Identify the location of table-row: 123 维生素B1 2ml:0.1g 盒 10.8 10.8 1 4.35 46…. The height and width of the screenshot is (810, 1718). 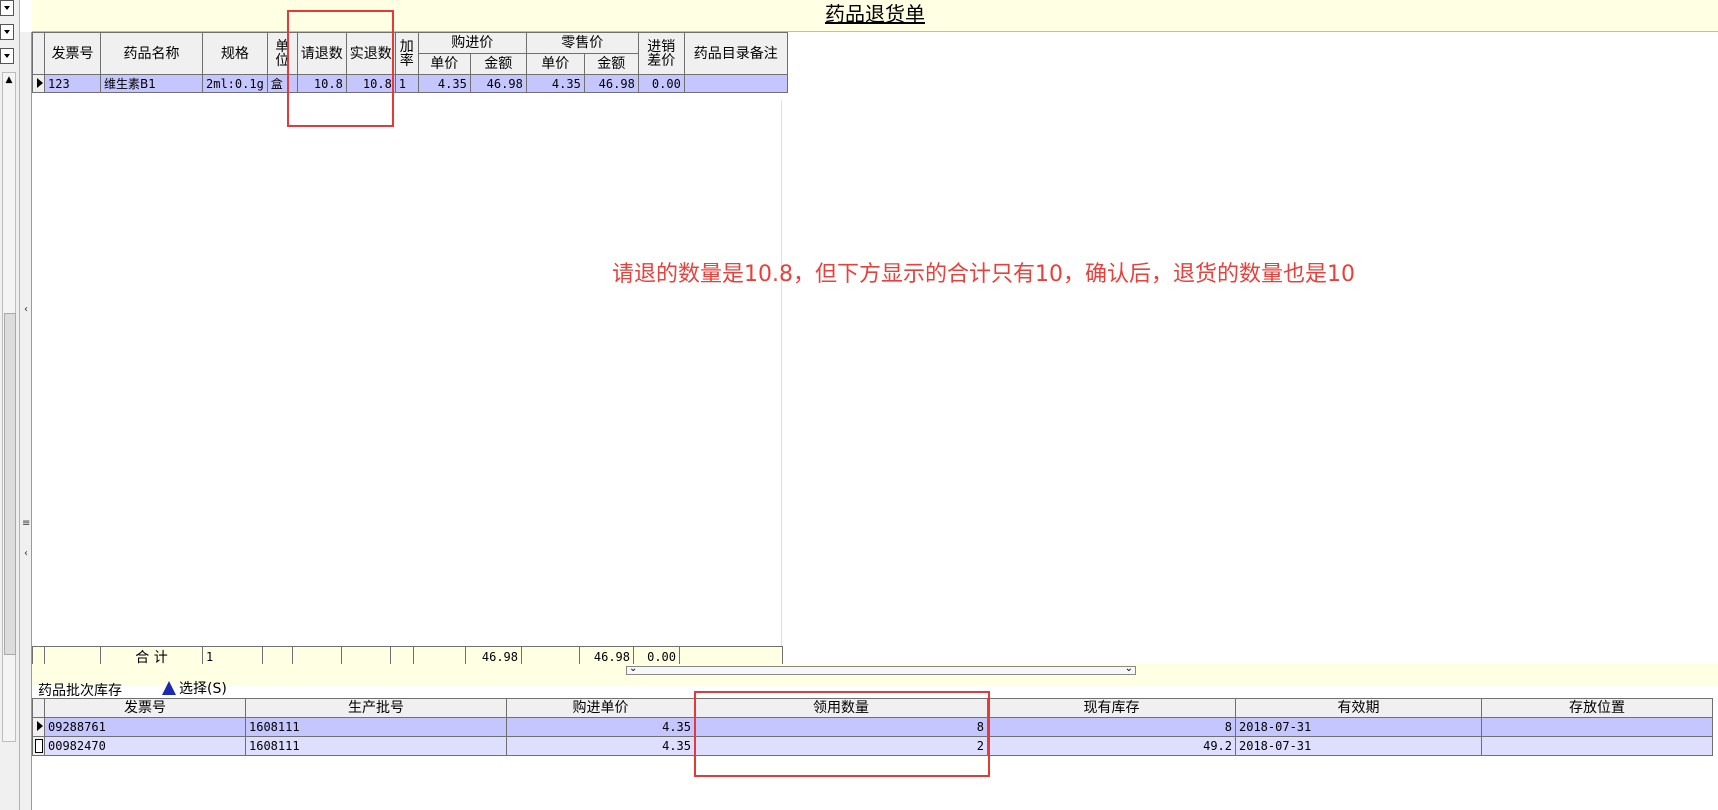
(410, 83).